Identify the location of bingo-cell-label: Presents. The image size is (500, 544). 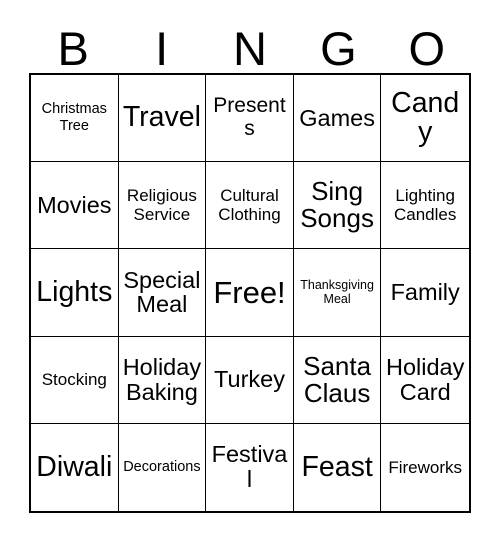
(249, 117).